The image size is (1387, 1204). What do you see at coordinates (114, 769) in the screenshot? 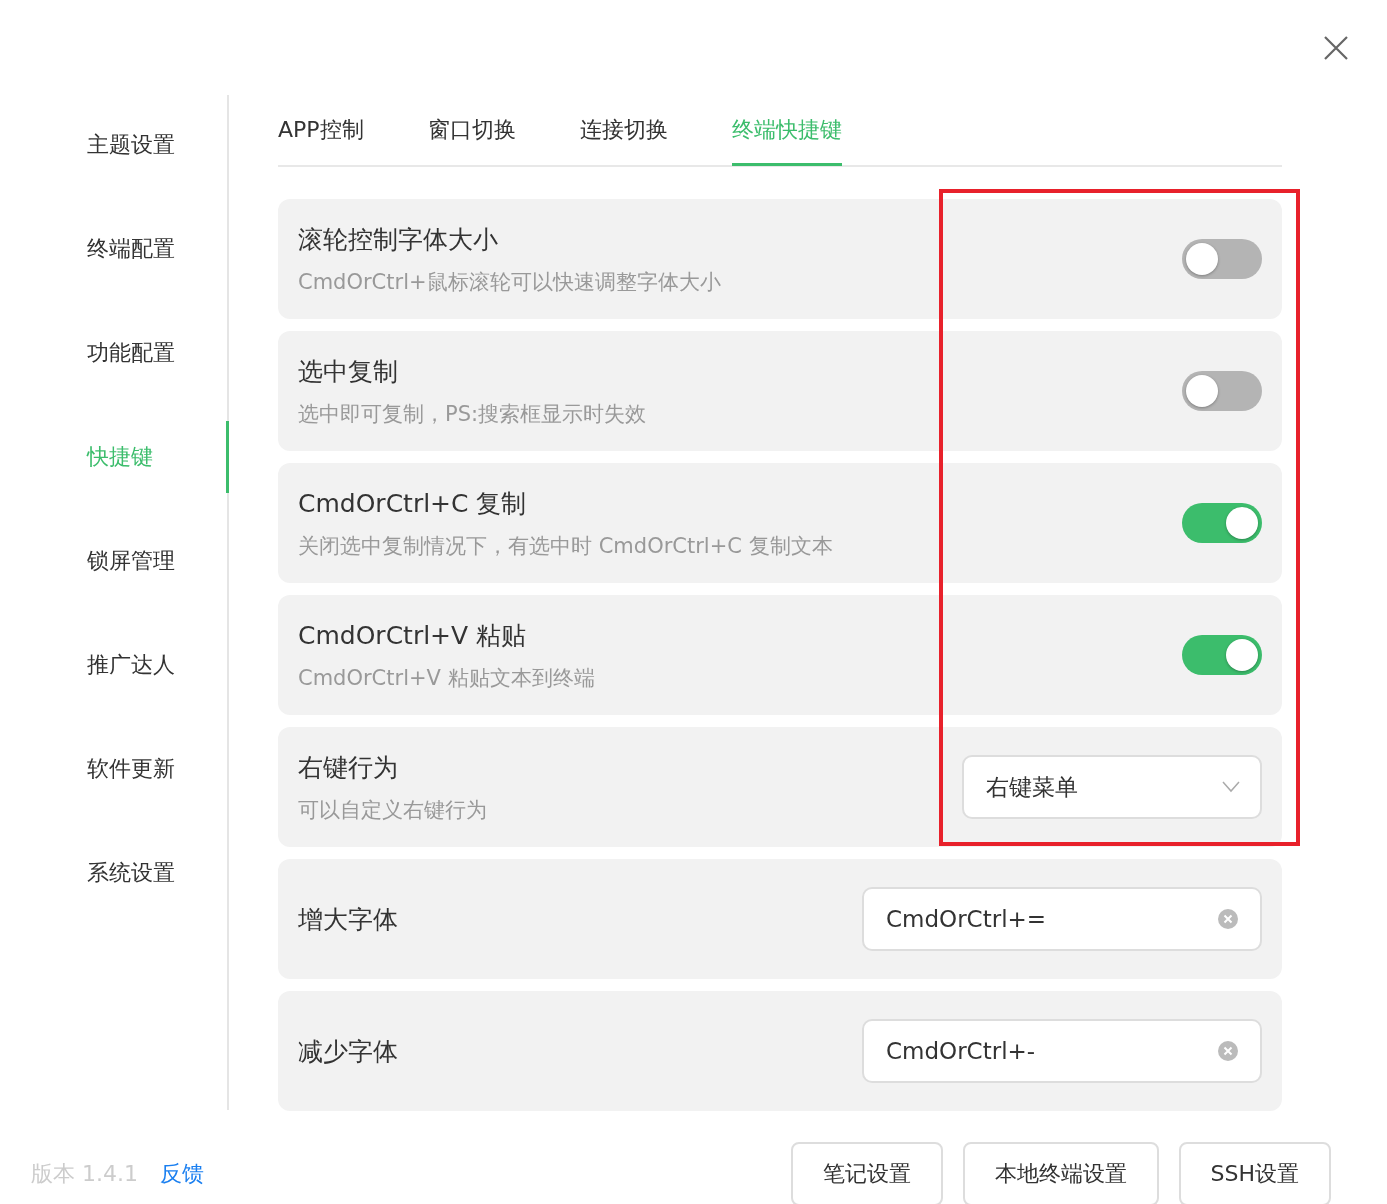
I see `sidebar-item: 软件更新` at bounding box center [114, 769].